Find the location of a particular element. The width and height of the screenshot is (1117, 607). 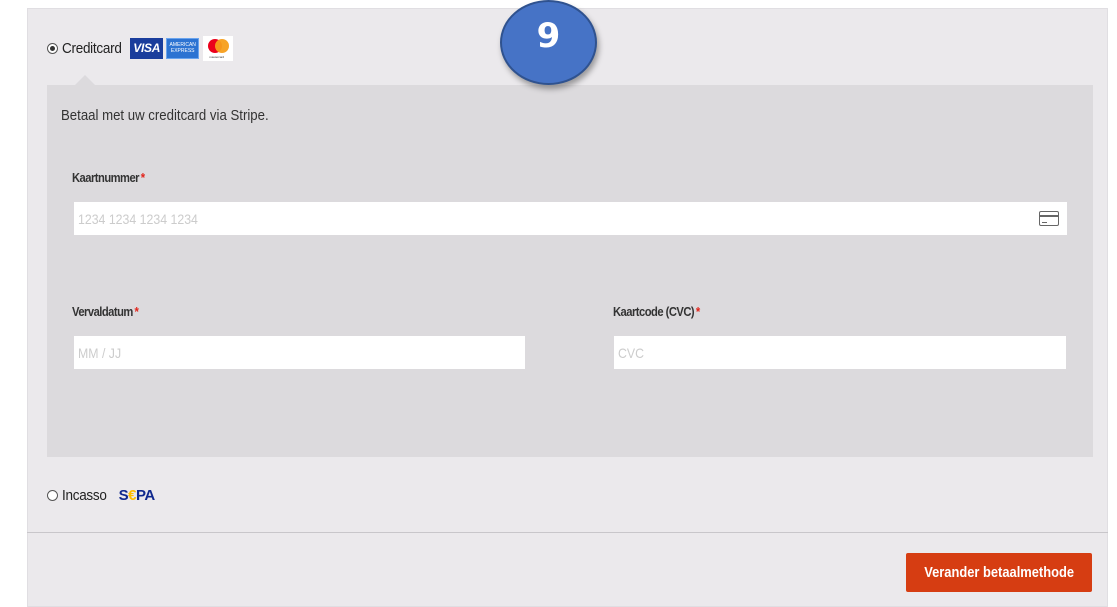

expiry-label: Vervaldatum * is located at coordinates (105, 311).